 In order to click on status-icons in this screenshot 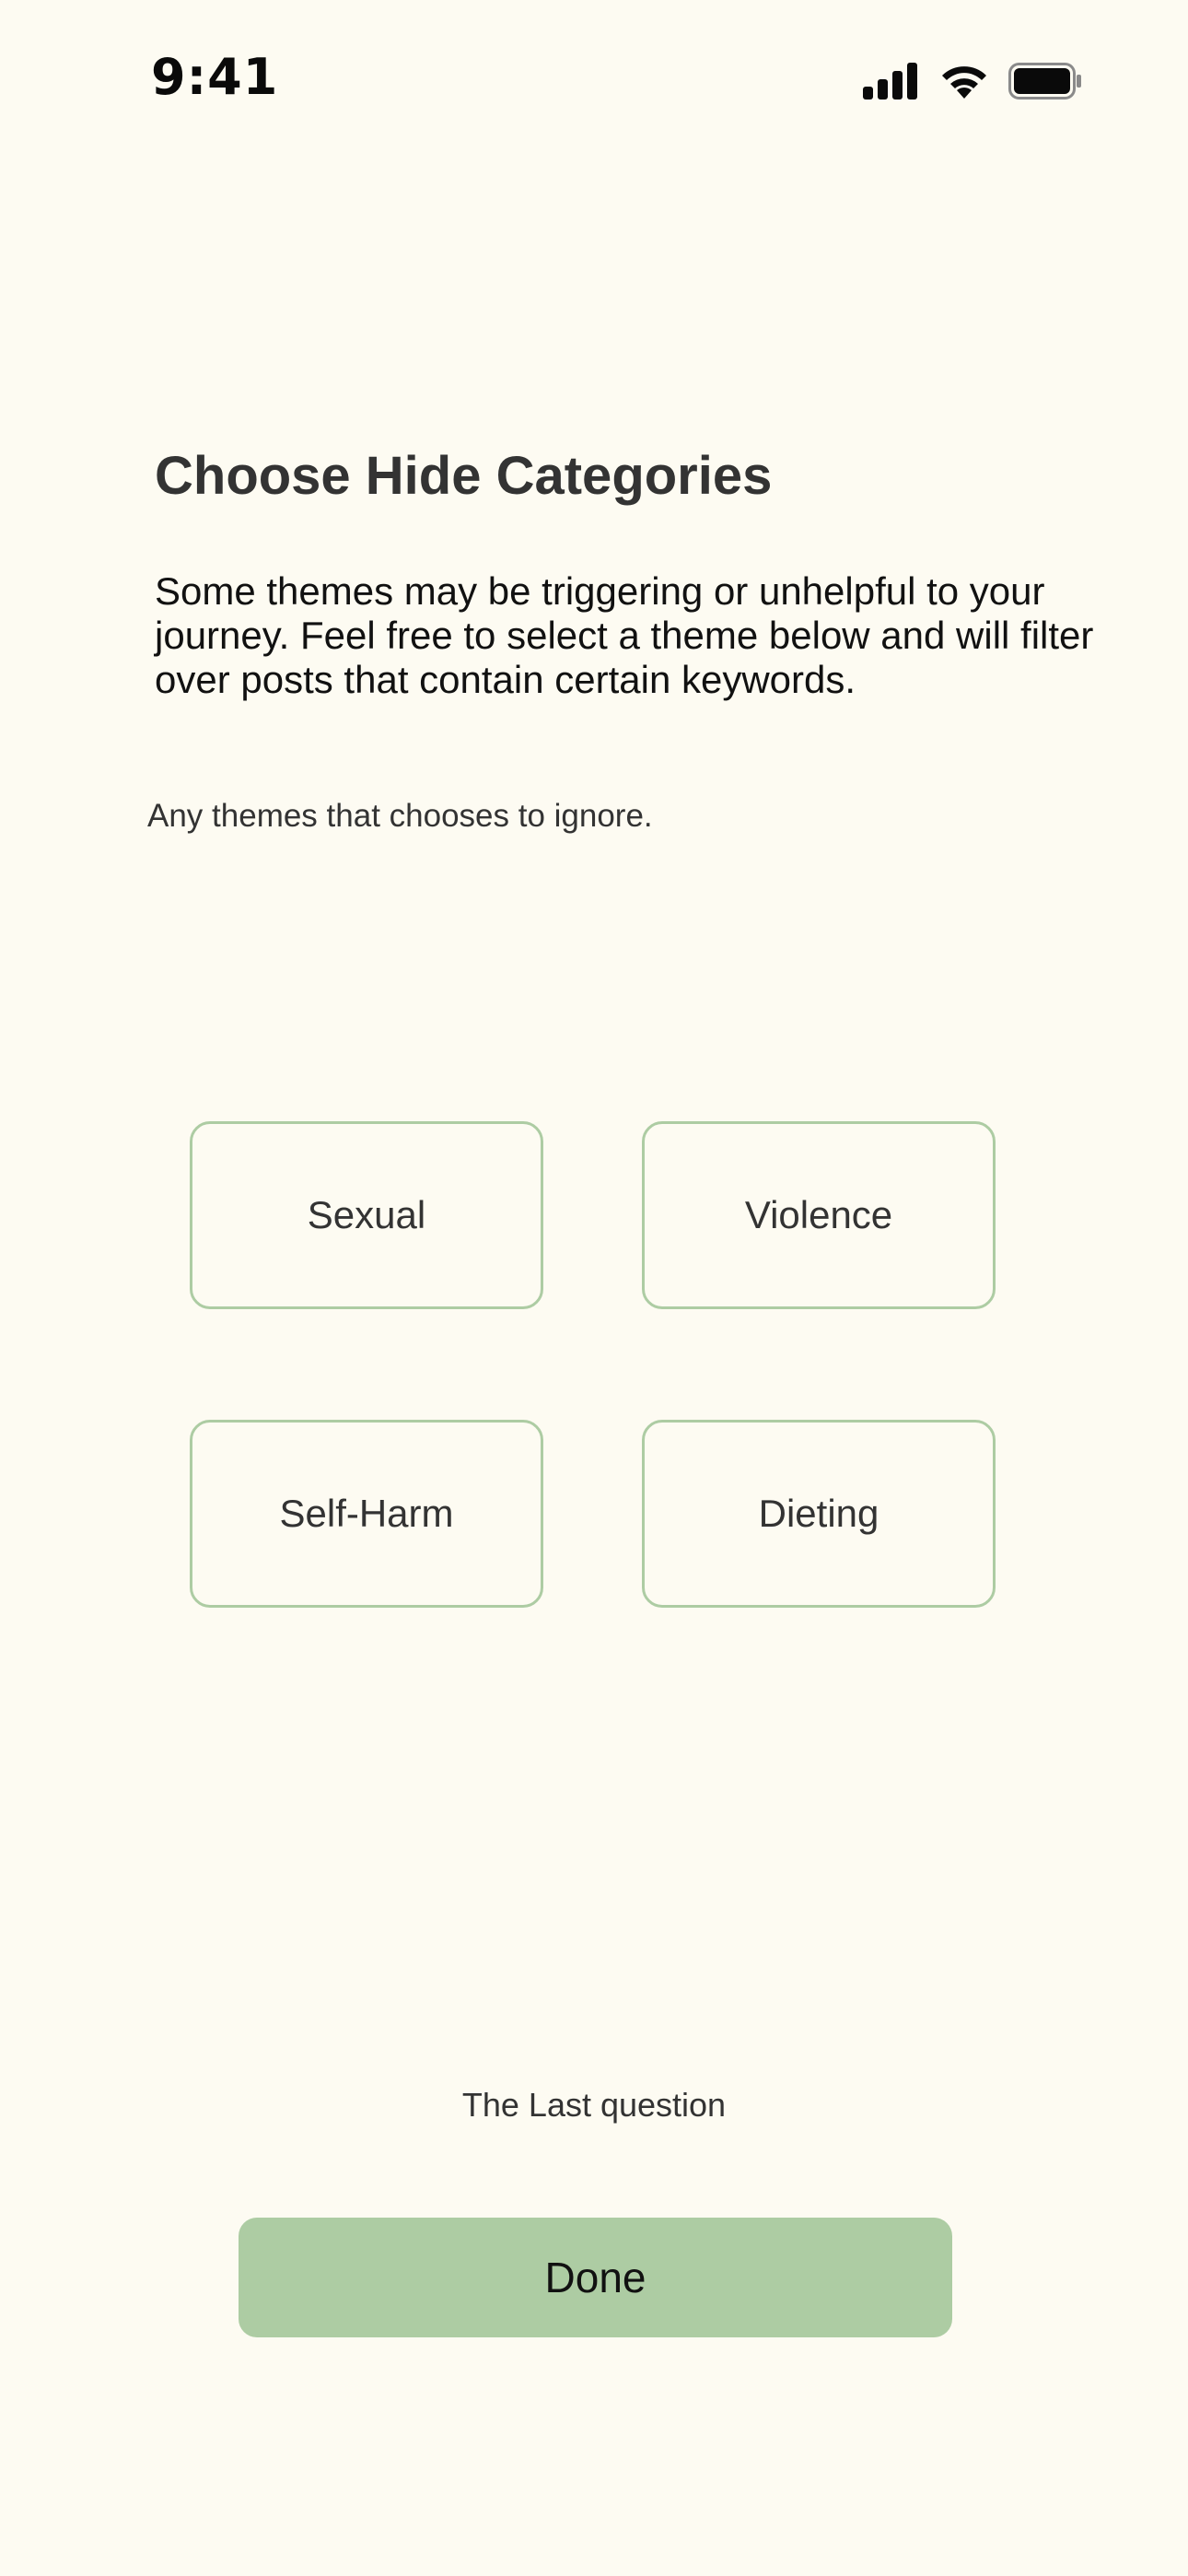, I will do `click(973, 81)`.